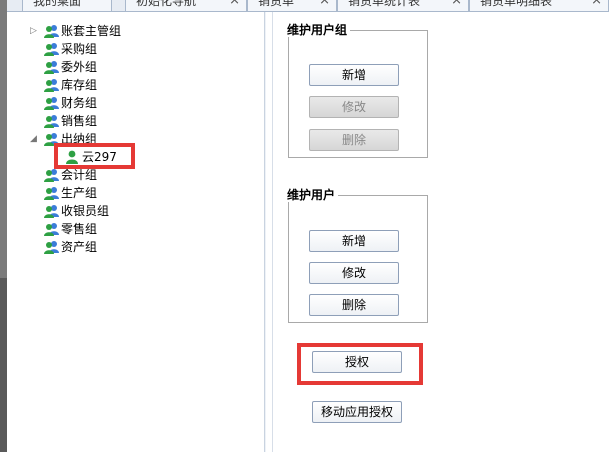 The height and width of the screenshot is (452, 609). Describe the element at coordinates (384, 4) in the screenshot. I see `tab-label: 销货单统计表` at that location.